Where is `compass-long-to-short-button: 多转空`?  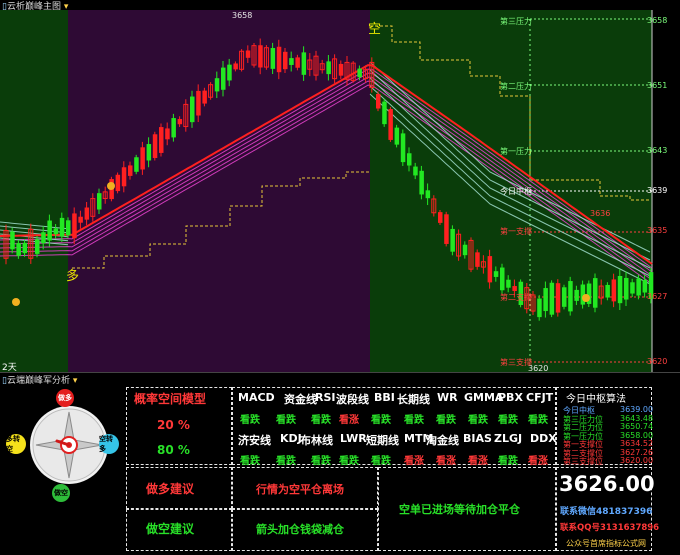 compass-long-to-short-button: 多转空 is located at coordinates (16, 444).